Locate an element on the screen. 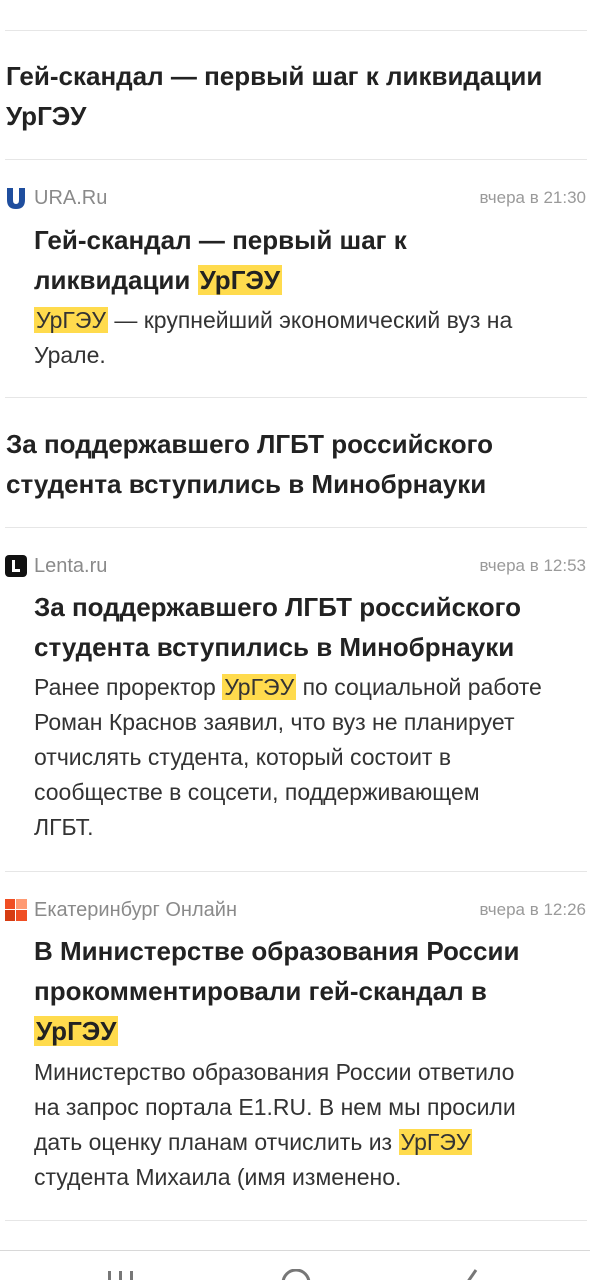 This screenshot has width=590, height=1280. source-name: URA.Ru is located at coordinates (70, 198).